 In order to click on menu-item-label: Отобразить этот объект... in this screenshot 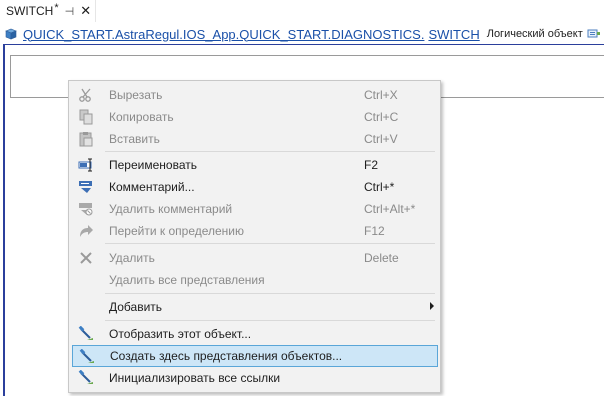, I will do `click(180, 334)`.